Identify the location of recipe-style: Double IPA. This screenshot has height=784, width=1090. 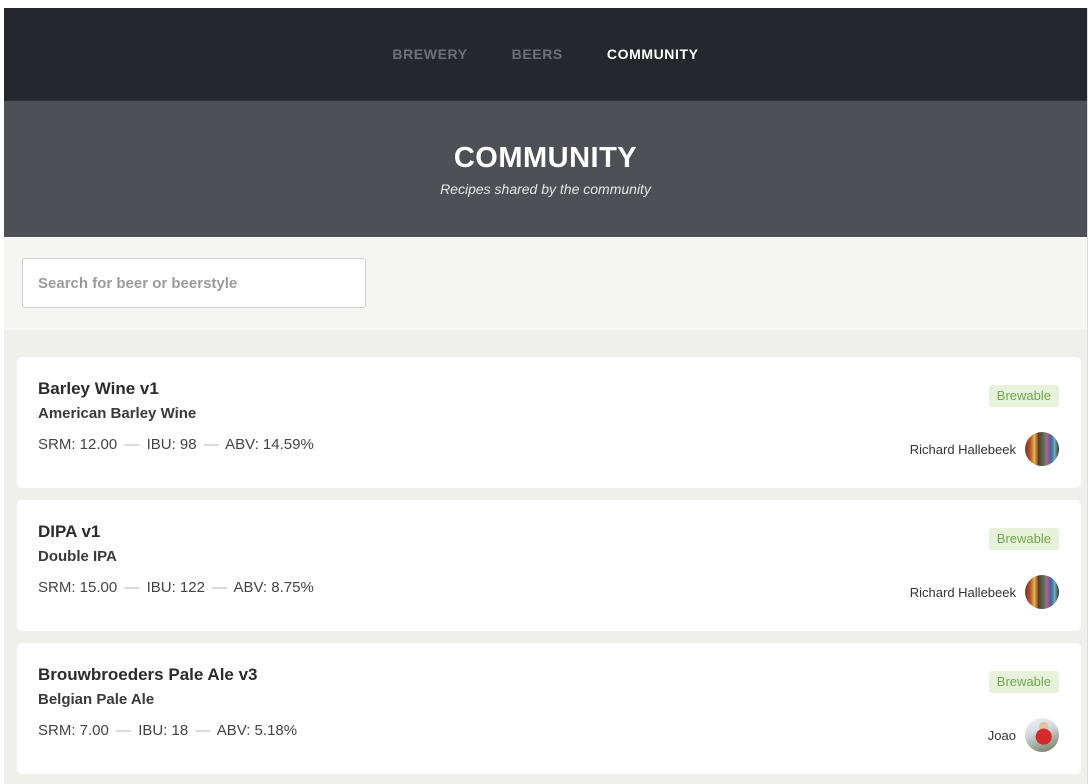
(77, 556).